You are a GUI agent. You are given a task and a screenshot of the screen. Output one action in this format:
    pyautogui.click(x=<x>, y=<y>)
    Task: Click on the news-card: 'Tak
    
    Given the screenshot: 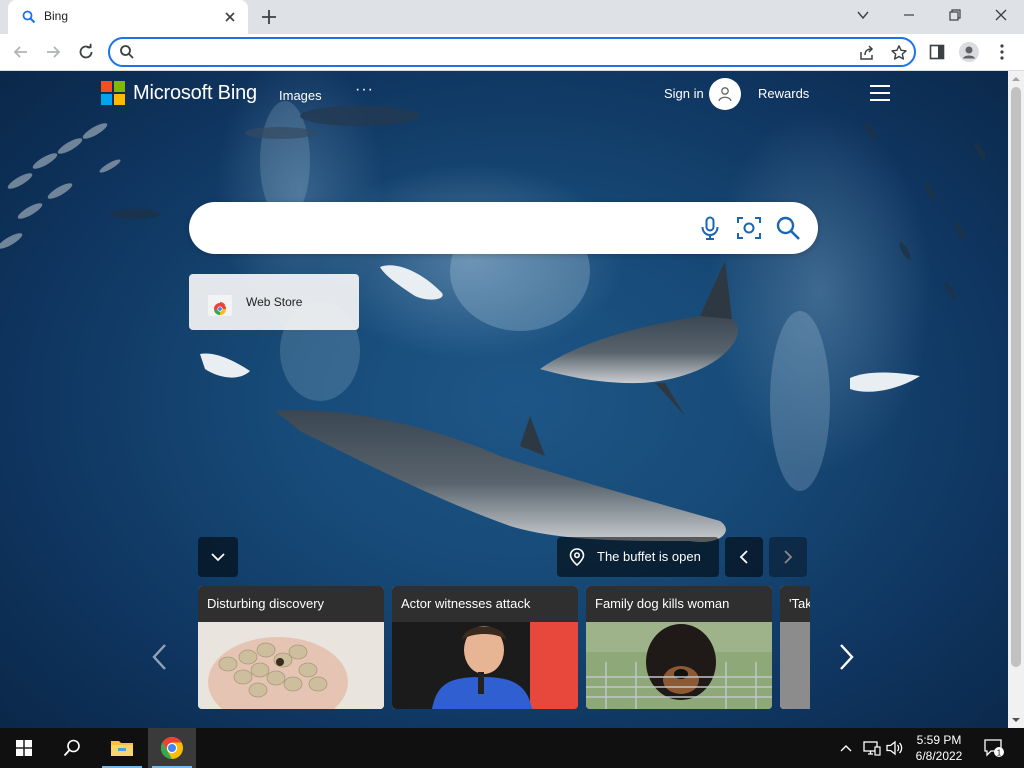 What is the action you would take?
    pyautogui.click(x=795, y=647)
    